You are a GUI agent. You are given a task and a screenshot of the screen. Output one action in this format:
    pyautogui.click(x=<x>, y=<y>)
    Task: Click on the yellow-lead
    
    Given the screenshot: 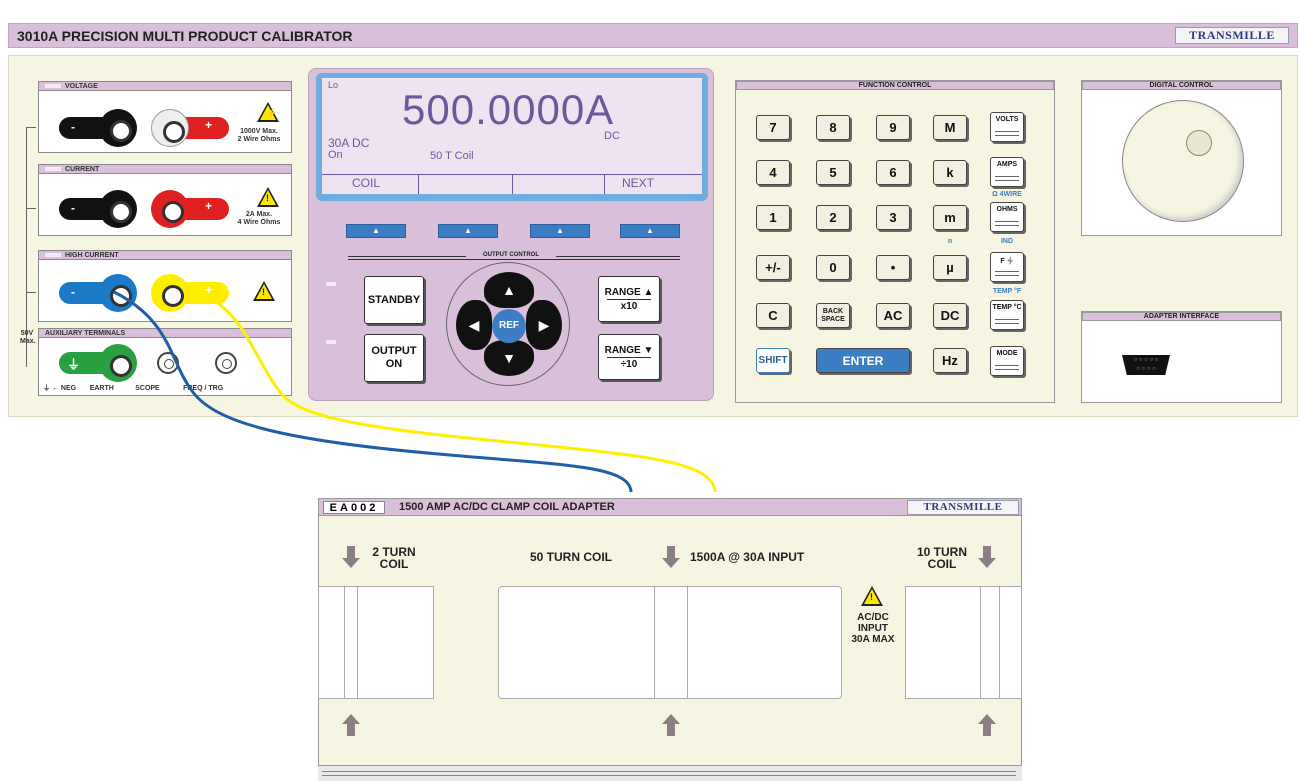 What is the action you would take?
    pyautogui.click(x=461, y=393)
    